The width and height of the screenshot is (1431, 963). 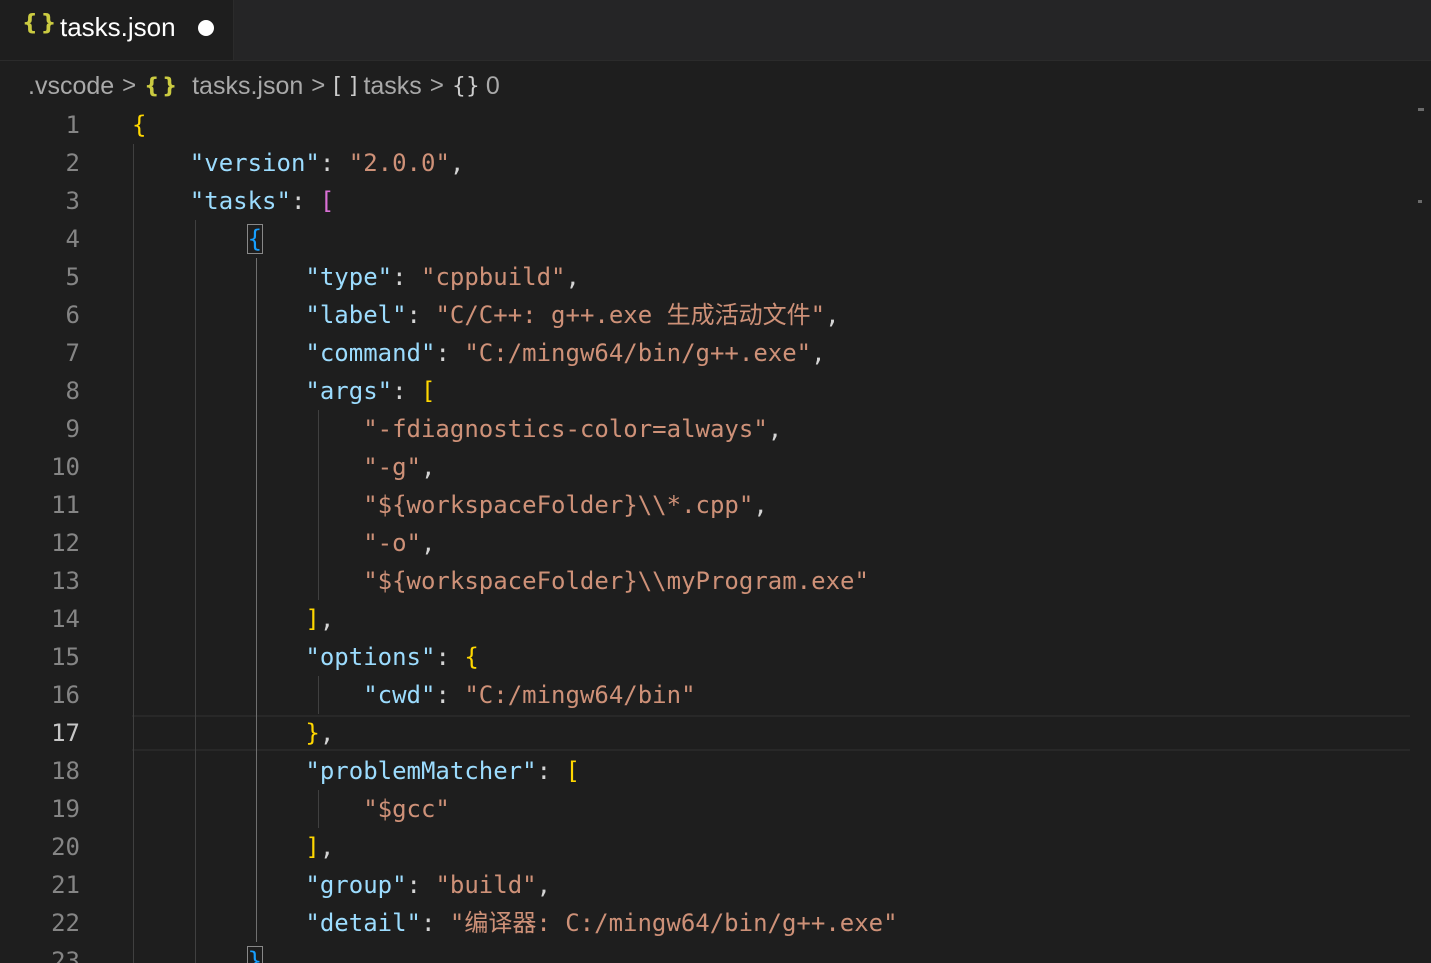 What do you see at coordinates (65, 955) in the screenshot?
I see `line-number: 23` at bounding box center [65, 955].